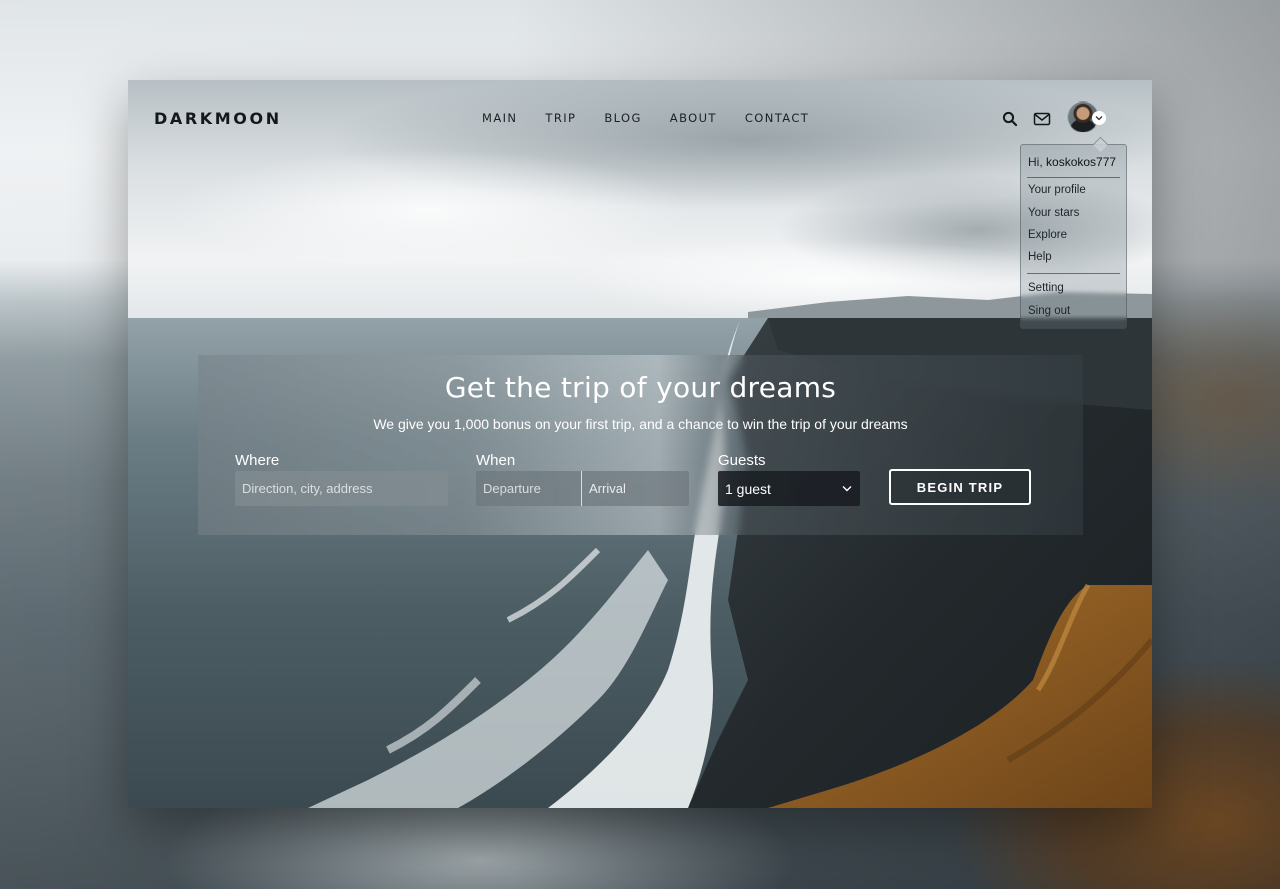  Describe the element at coordinates (789, 488) in the screenshot. I see `guests-select: 1 guest` at that location.